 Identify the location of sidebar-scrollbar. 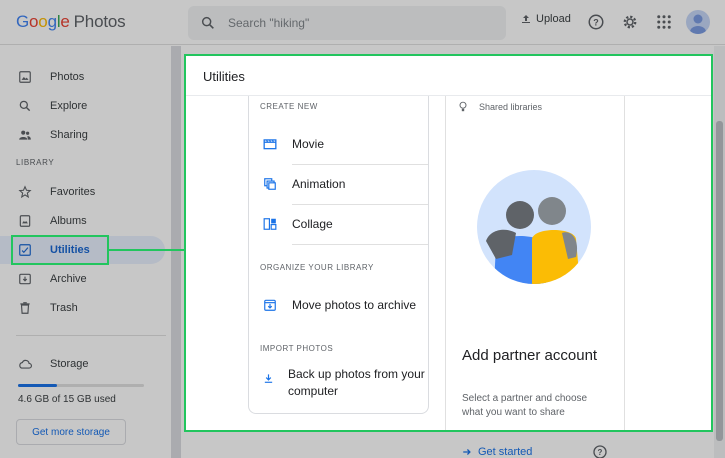
(176, 252).